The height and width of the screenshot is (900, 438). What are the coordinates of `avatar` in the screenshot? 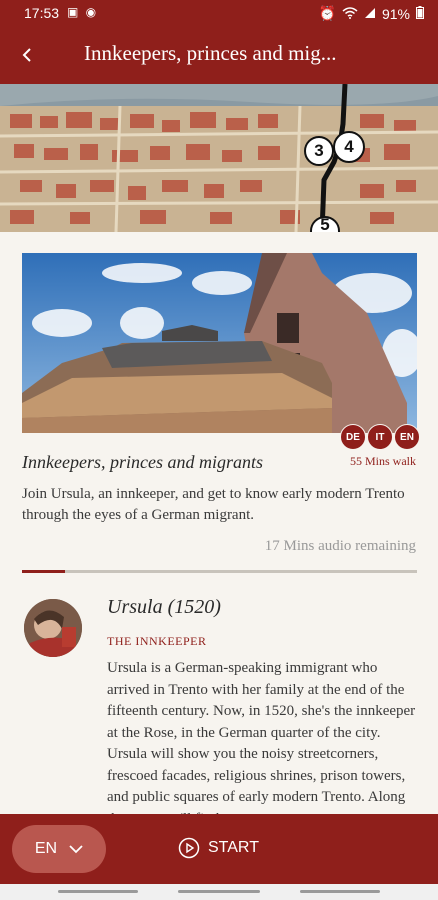 It's located at (53, 628).